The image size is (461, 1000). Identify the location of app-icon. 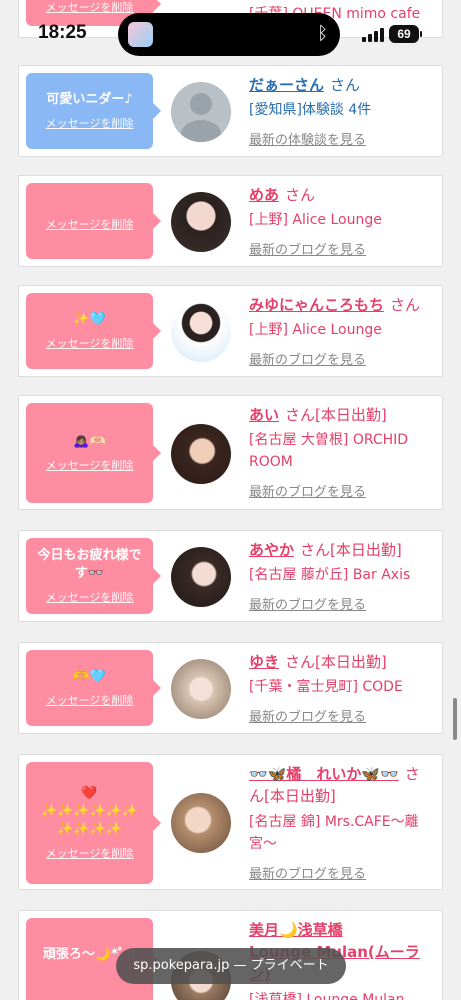
(140, 34).